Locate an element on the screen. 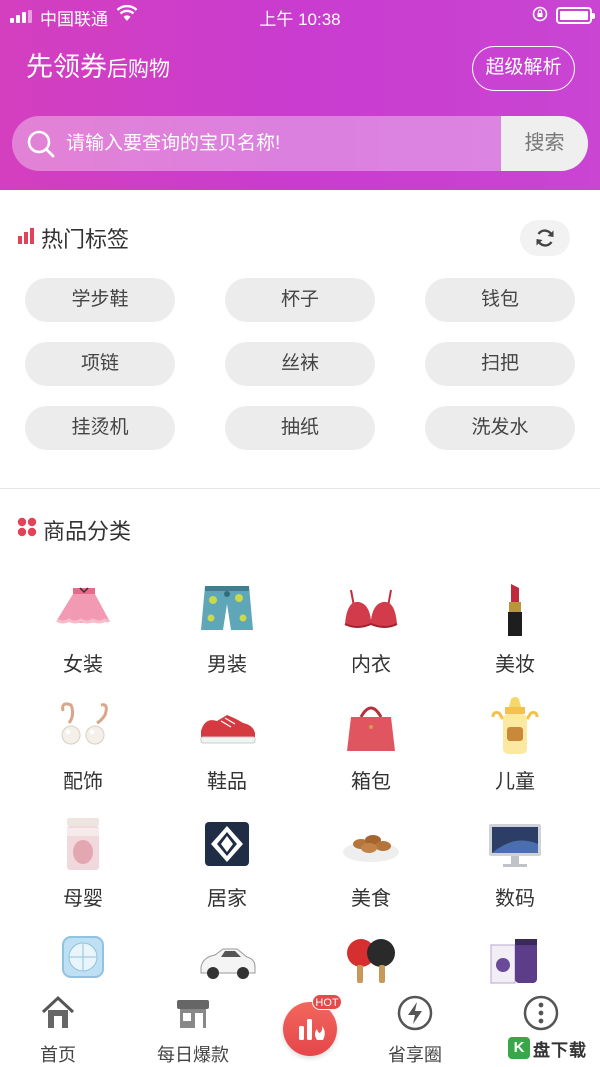 The width and height of the screenshot is (600, 1067). earrings-icon is located at coordinates (83, 727).